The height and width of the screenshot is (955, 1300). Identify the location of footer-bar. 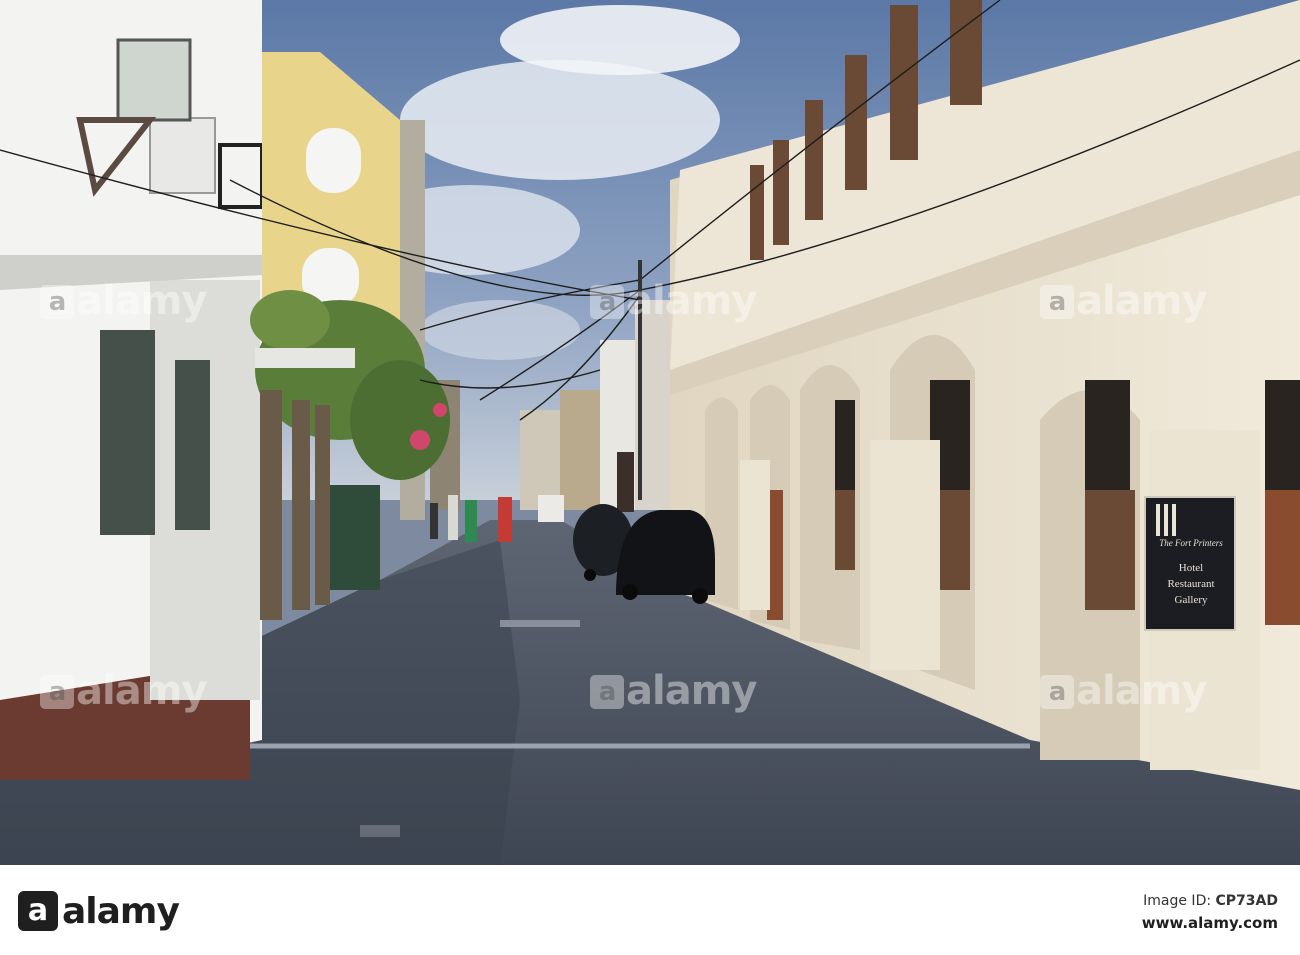
(650, 910).